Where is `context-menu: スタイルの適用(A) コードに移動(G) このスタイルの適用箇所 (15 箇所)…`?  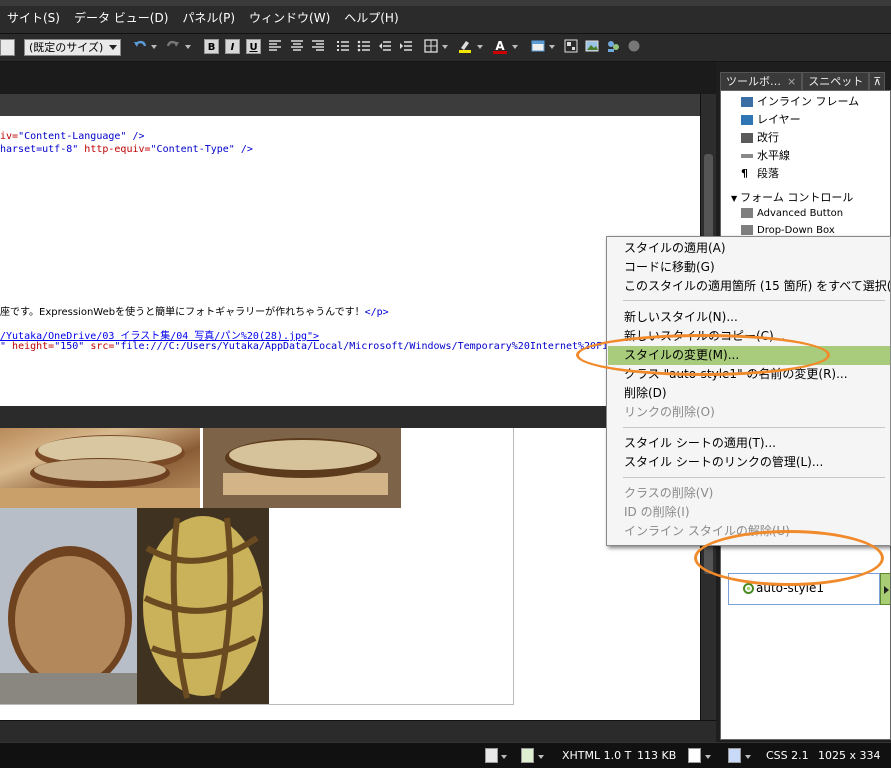
context-menu: スタイルの適用(A) コードに移動(G) このスタイルの適用箇所 (15 箇所)… is located at coordinates (748, 391).